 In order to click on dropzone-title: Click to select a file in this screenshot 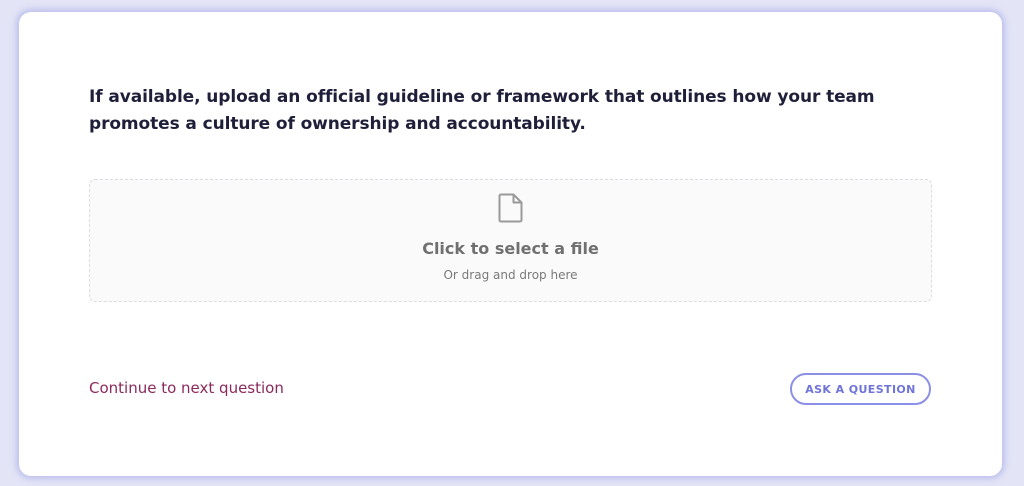, I will do `click(510, 248)`.